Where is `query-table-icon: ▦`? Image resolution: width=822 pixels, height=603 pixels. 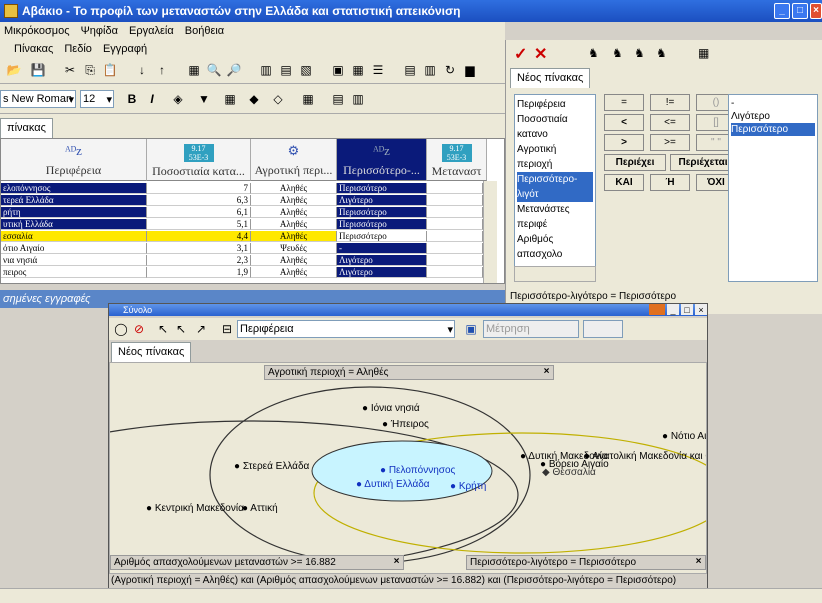 query-table-icon: ▦ is located at coordinates (703, 53).